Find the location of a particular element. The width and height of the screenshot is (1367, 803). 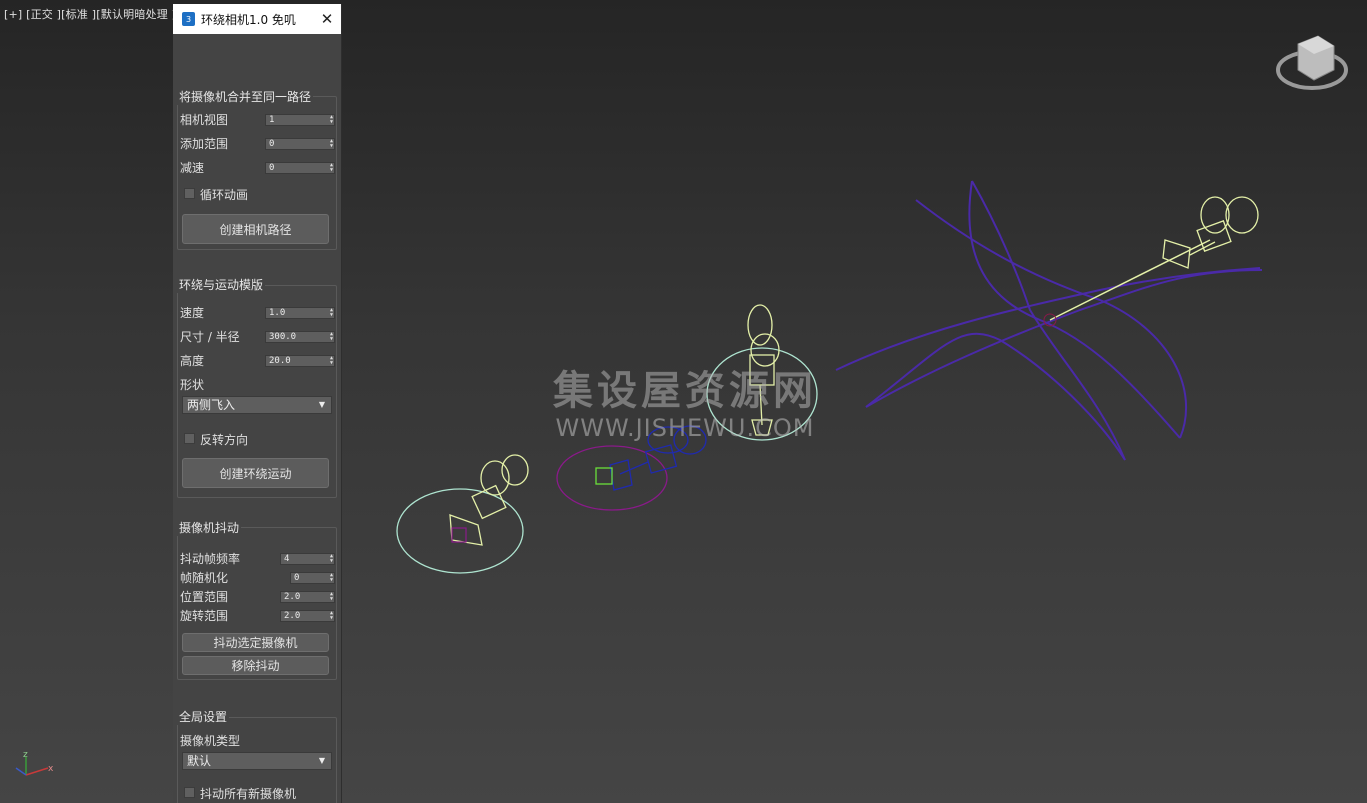

cam-type-row: 摄像机类型 is located at coordinates (259, 740).